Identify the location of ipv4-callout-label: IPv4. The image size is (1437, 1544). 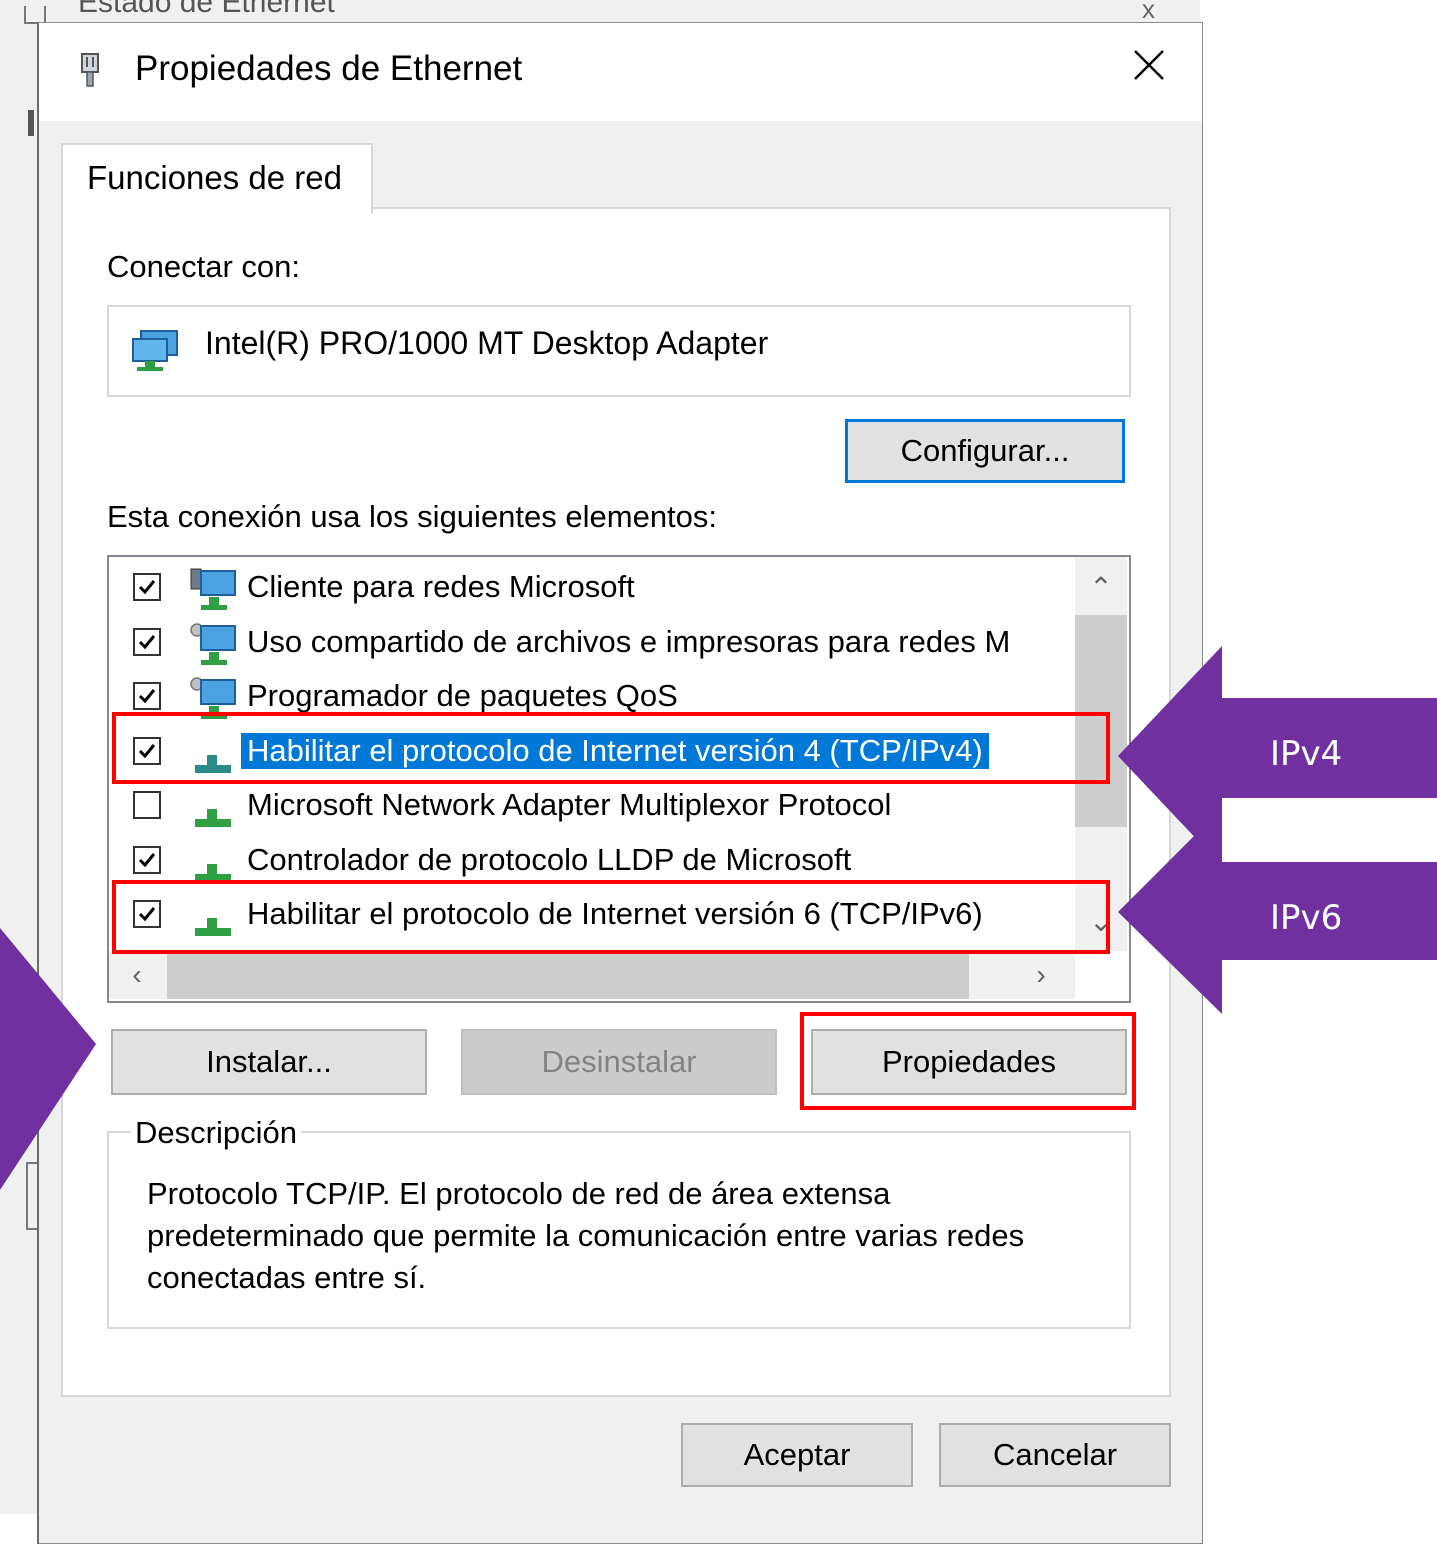
(1306, 754).